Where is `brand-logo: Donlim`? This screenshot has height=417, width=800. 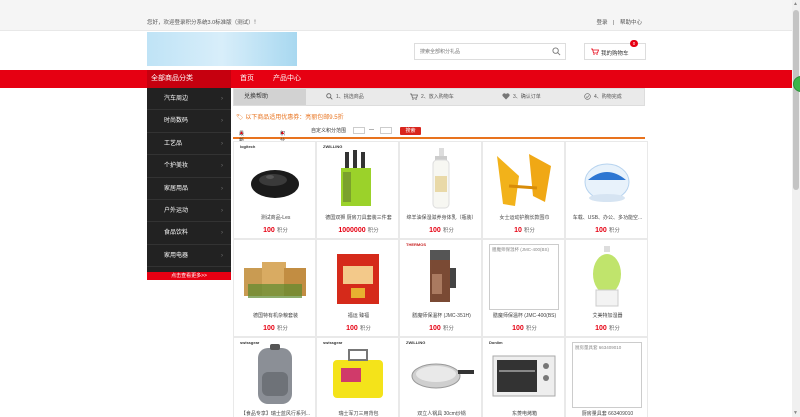
brand-logo: Donlim is located at coordinates (496, 342).